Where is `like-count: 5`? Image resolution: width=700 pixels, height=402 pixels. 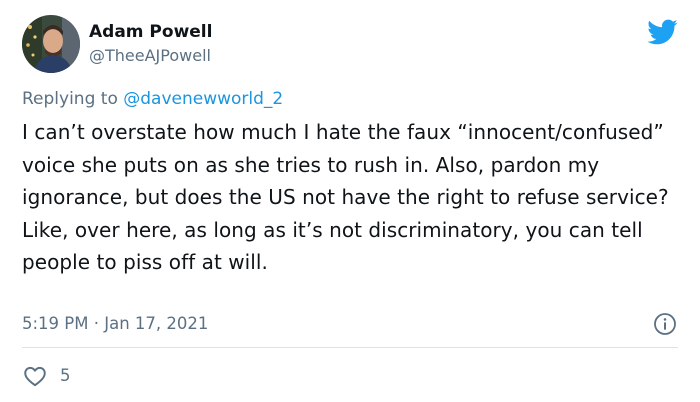 like-count: 5 is located at coordinates (65, 375).